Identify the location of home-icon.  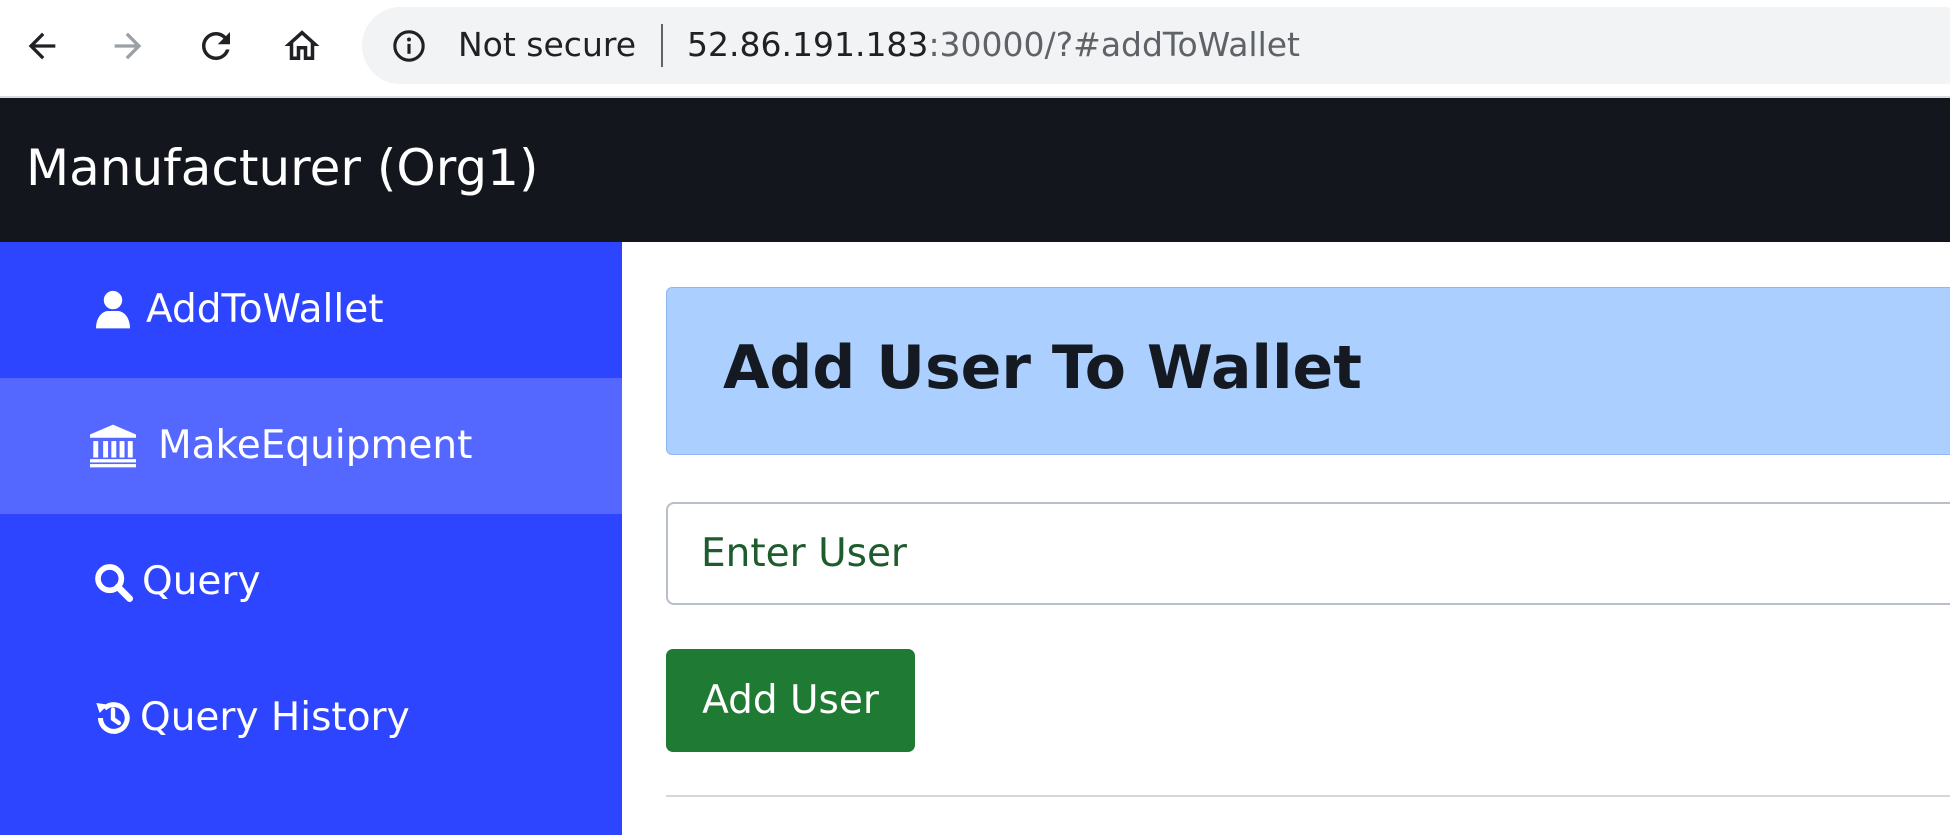
(302, 45).